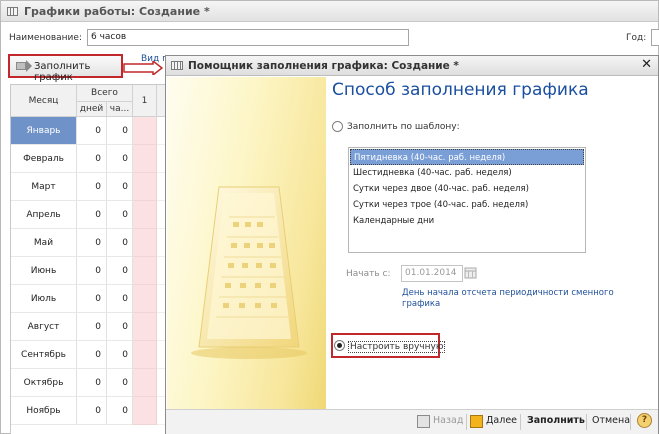 The height and width of the screenshot is (434, 659). I want to click on table-row: Май 0 0, so click(88, 243).